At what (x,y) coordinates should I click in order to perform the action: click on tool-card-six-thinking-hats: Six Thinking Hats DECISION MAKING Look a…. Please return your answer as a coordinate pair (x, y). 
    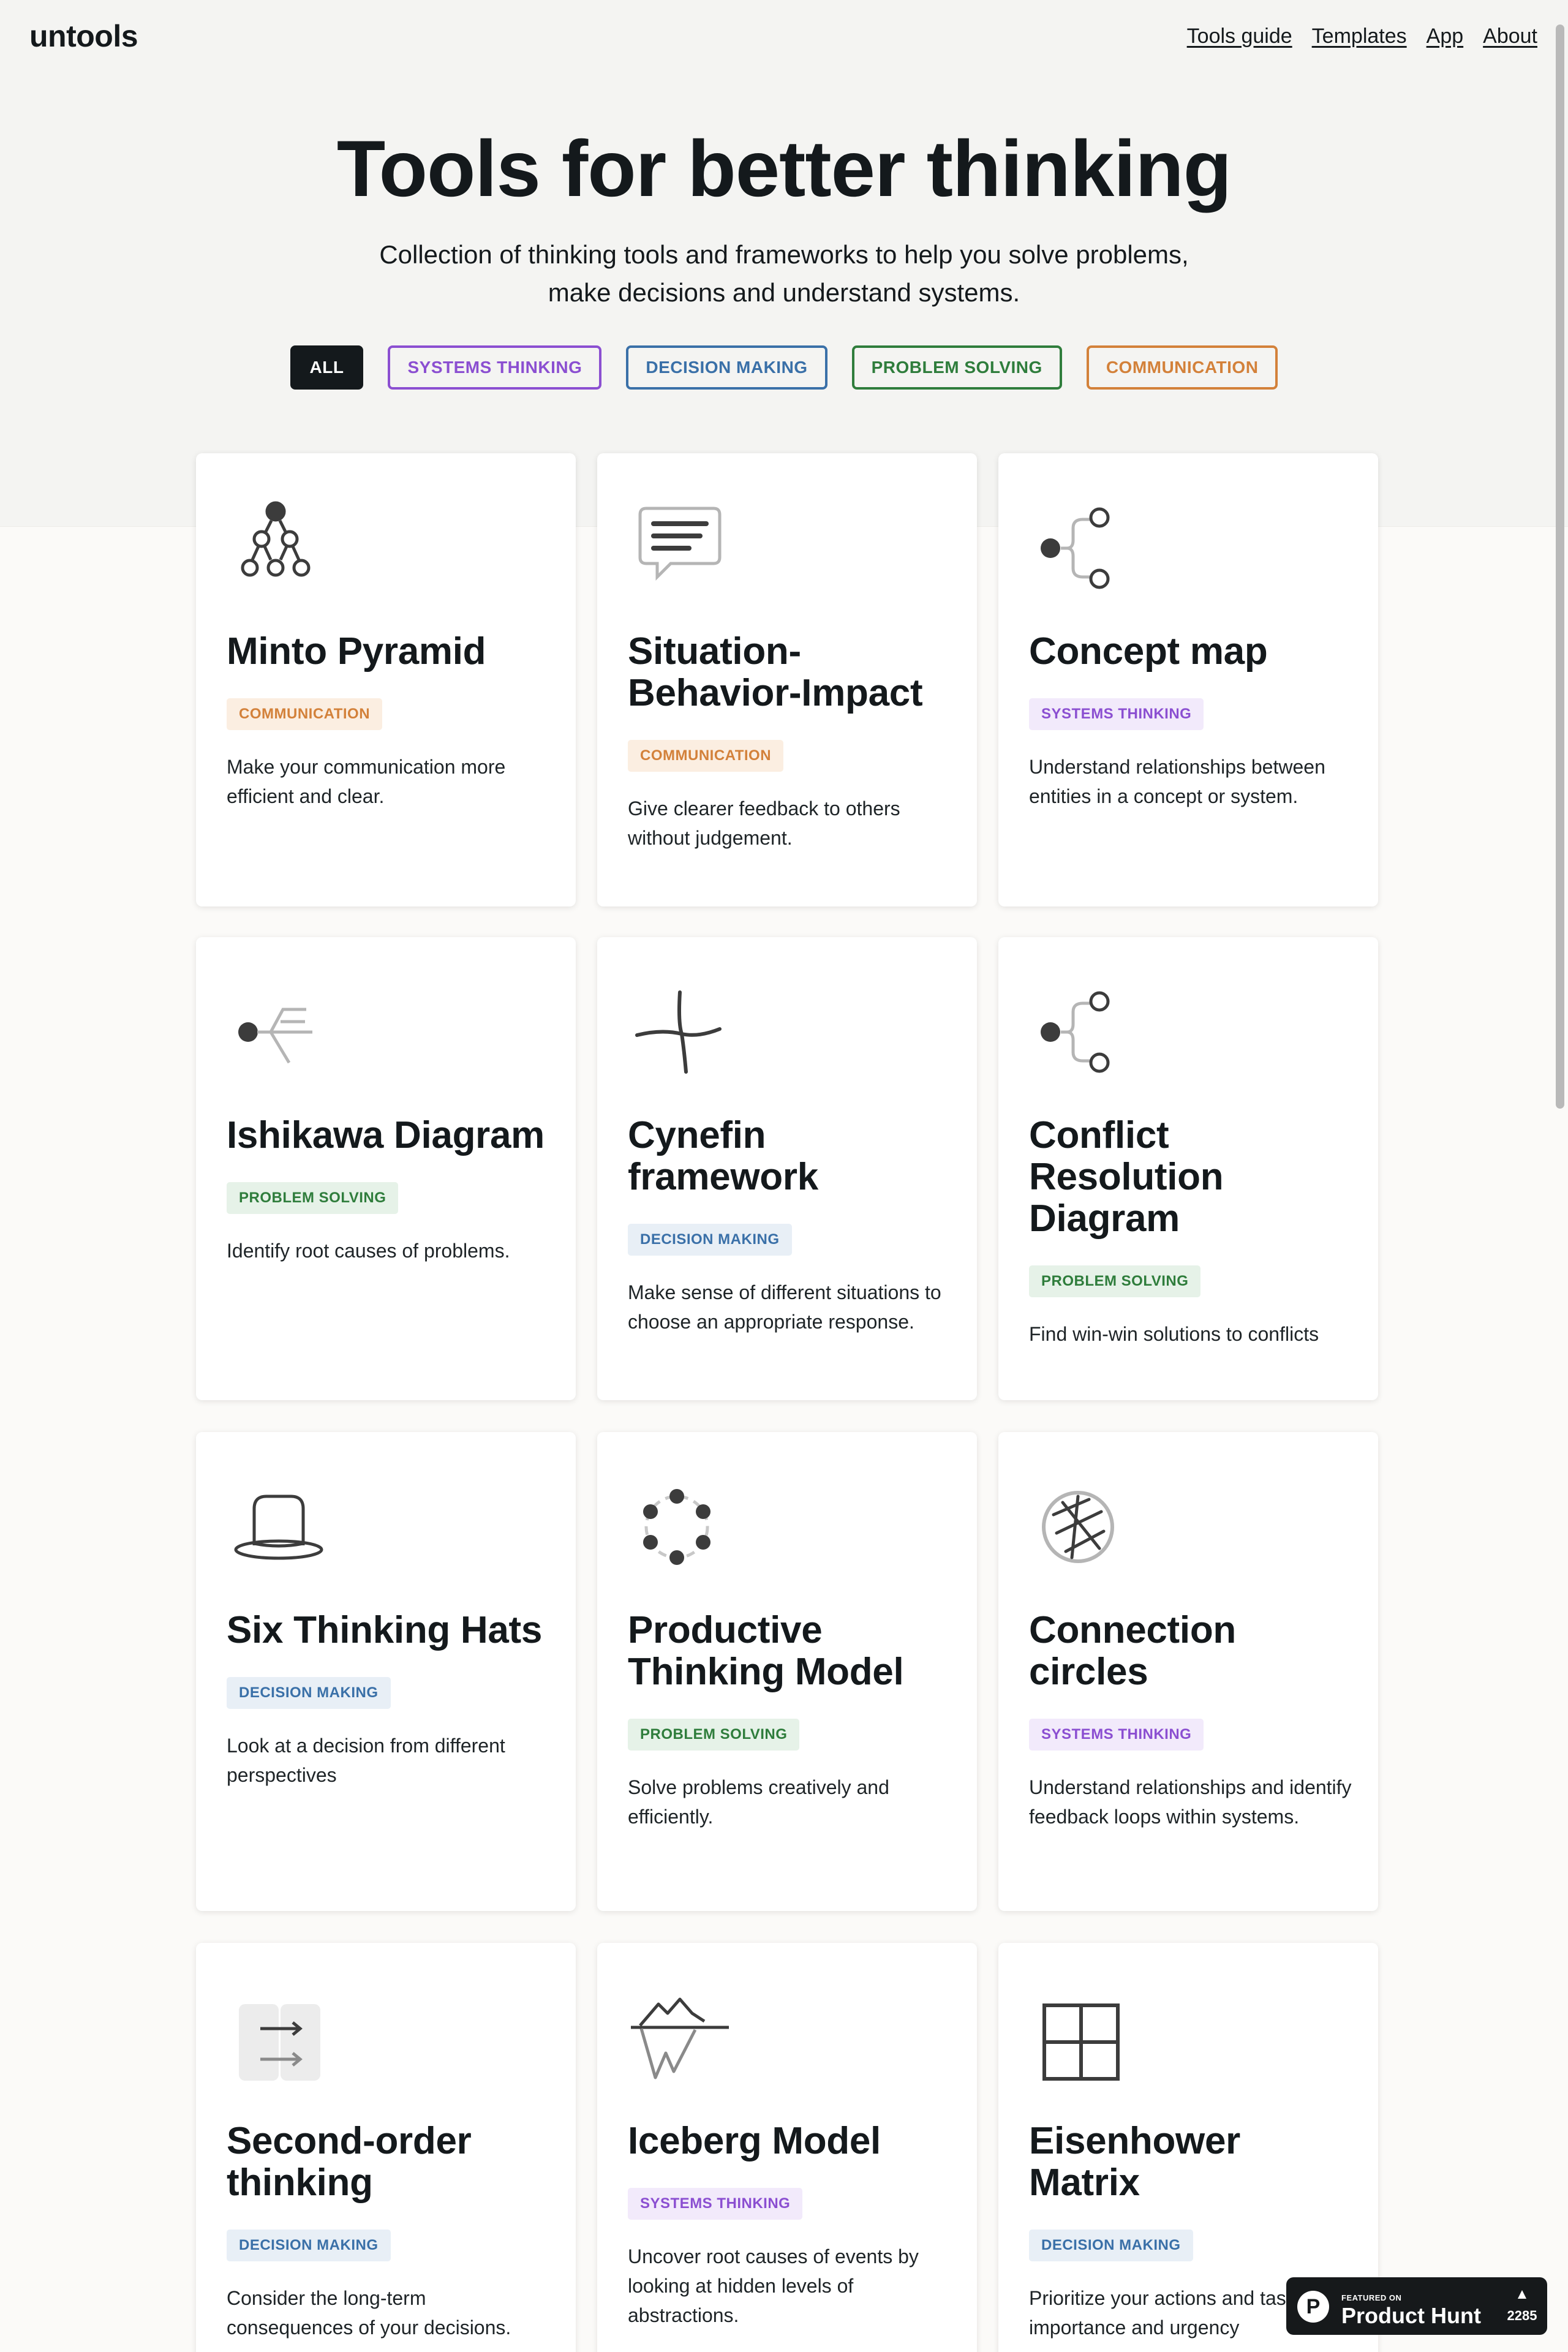
    Looking at the image, I should click on (386, 1672).